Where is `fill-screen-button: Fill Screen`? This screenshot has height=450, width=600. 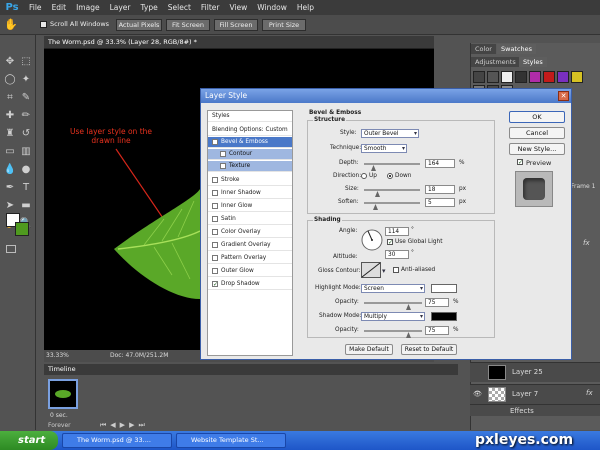 fill-screen-button: Fill Screen is located at coordinates (236, 25).